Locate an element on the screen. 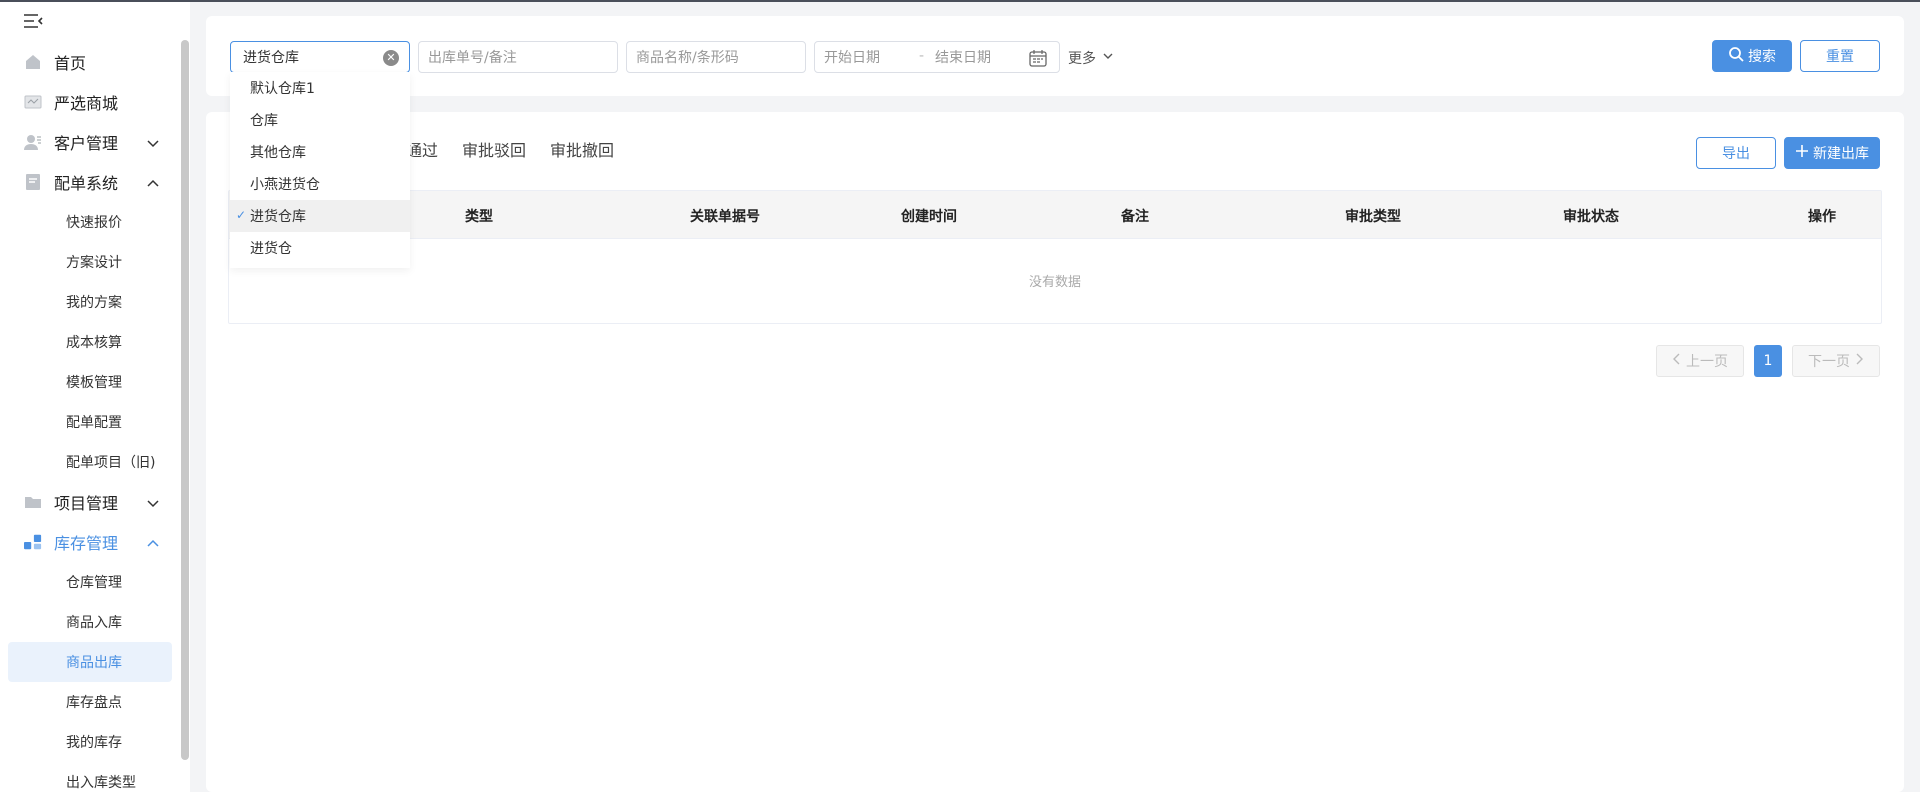 This screenshot has width=1920, height=792. order-number-input: 出库单号/备注 is located at coordinates (518, 57).